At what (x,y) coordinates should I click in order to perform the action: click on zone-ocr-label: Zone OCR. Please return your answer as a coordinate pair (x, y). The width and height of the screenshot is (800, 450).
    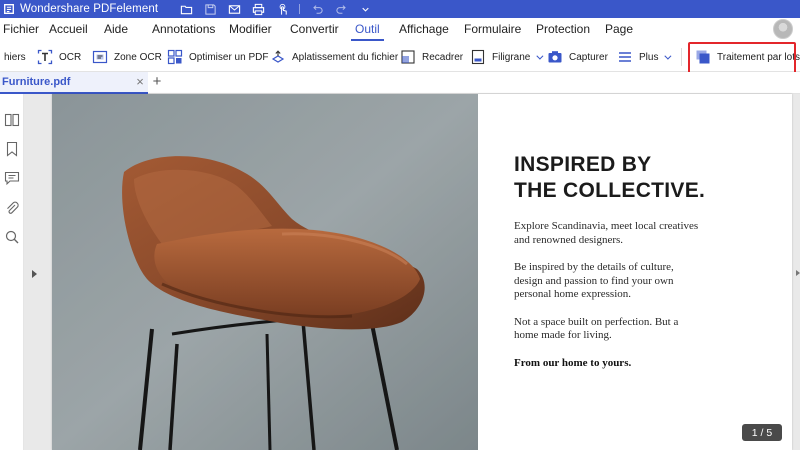
    Looking at the image, I should click on (138, 57).